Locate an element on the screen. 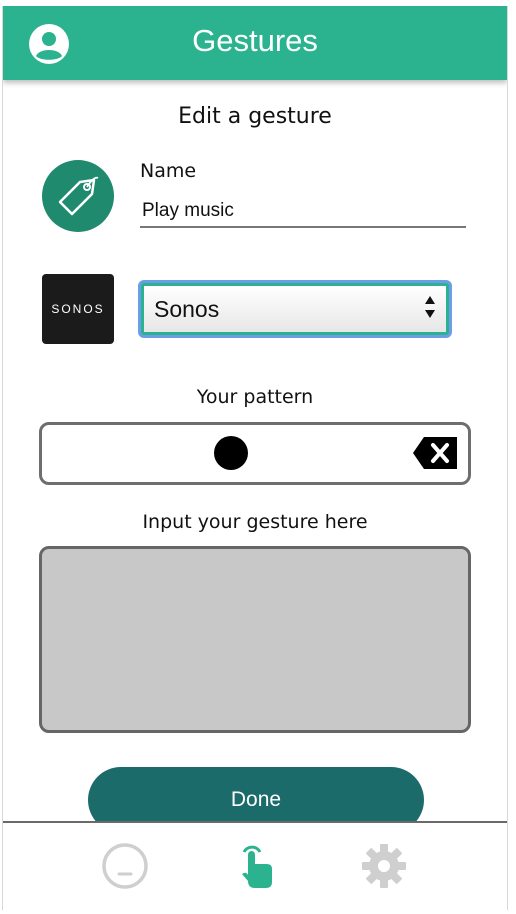 Image resolution: width=516 pixels, height=914 pixels. pattern-display is located at coordinates (255, 453).